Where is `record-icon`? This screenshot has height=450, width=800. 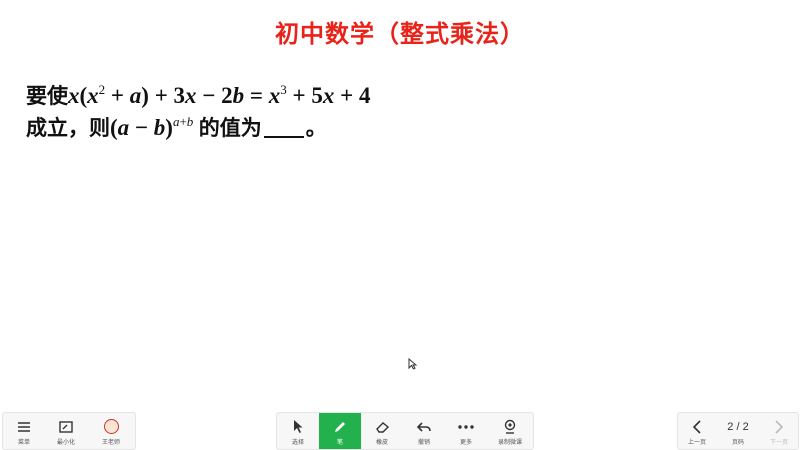
record-icon is located at coordinates (510, 426).